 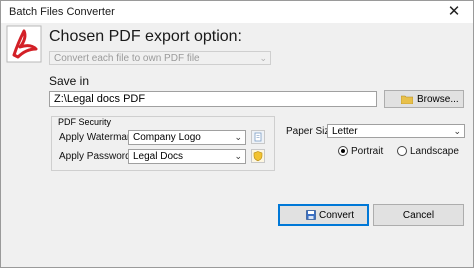 What do you see at coordinates (167, 137) in the screenshot?
I see `watermark-value: Company Logo` at bounding box center [167, 137].